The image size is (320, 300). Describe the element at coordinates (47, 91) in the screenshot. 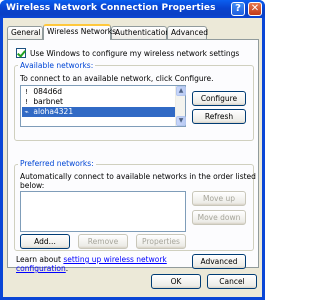

I see `network-name: 084d6d` at that location.